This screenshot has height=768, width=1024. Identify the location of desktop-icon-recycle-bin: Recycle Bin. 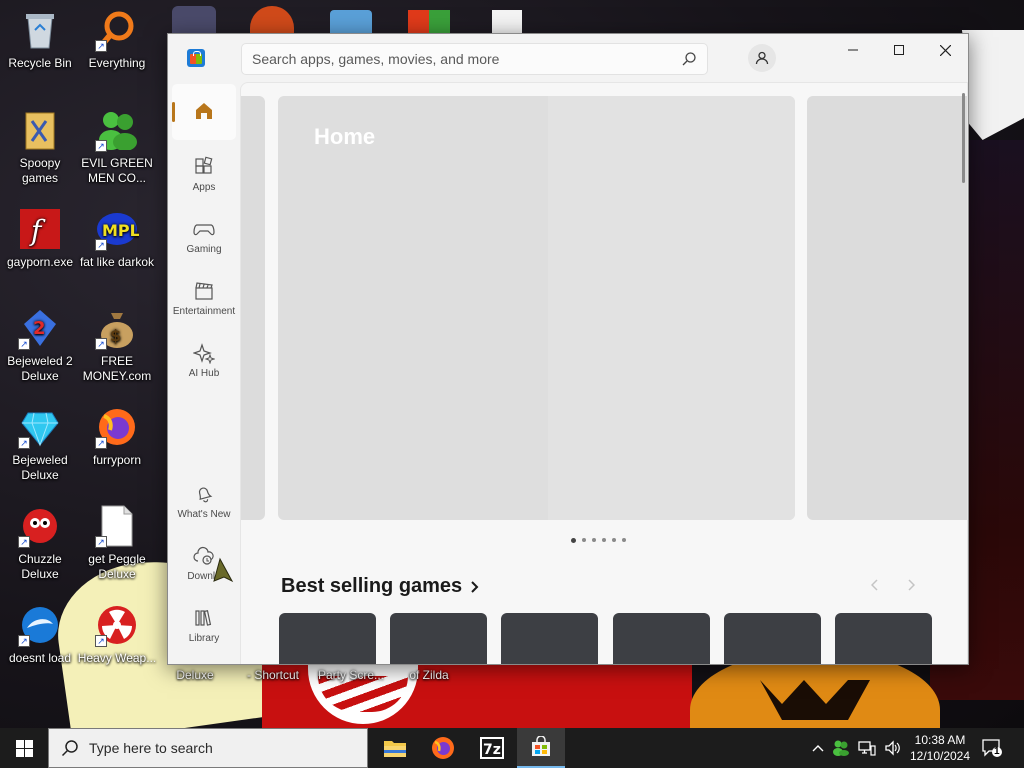
(40, 39).